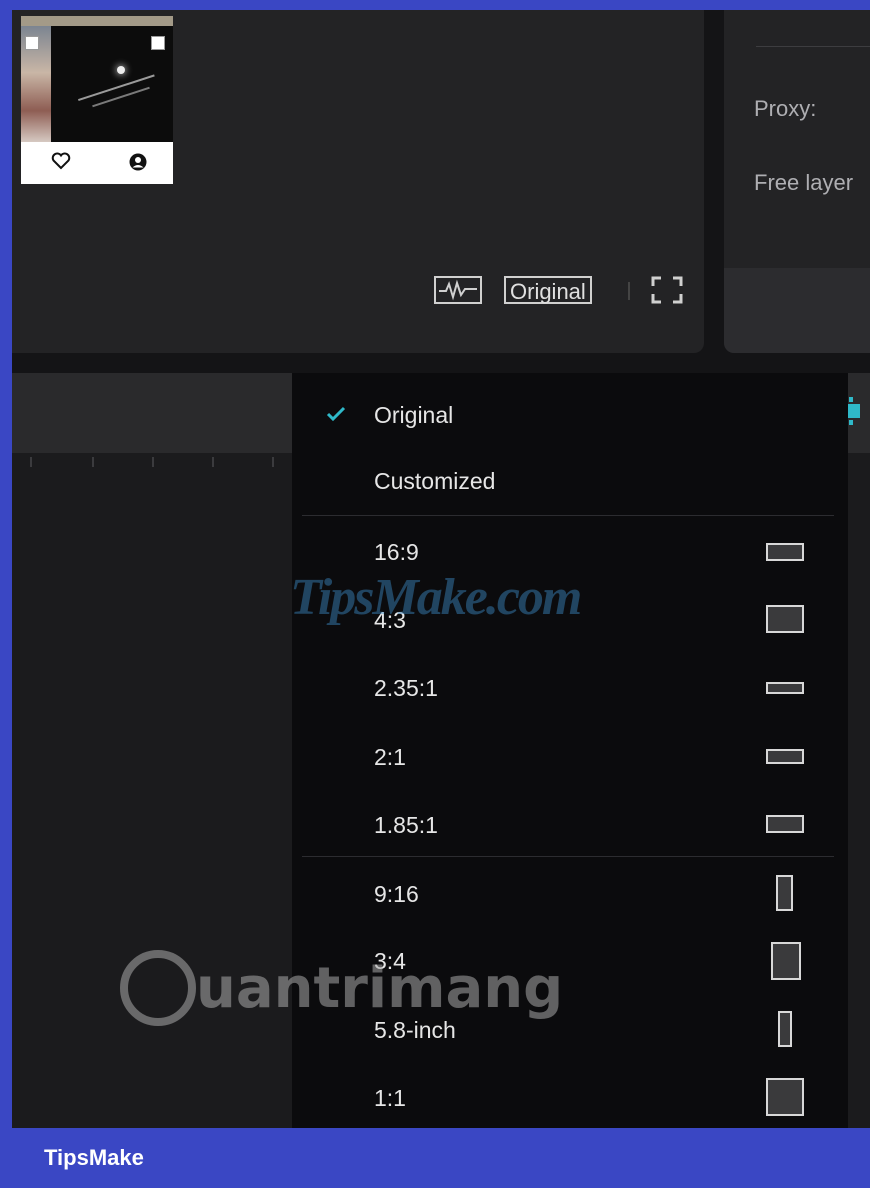  I want to click on ratio-16-9-icon, so click(785, 552).